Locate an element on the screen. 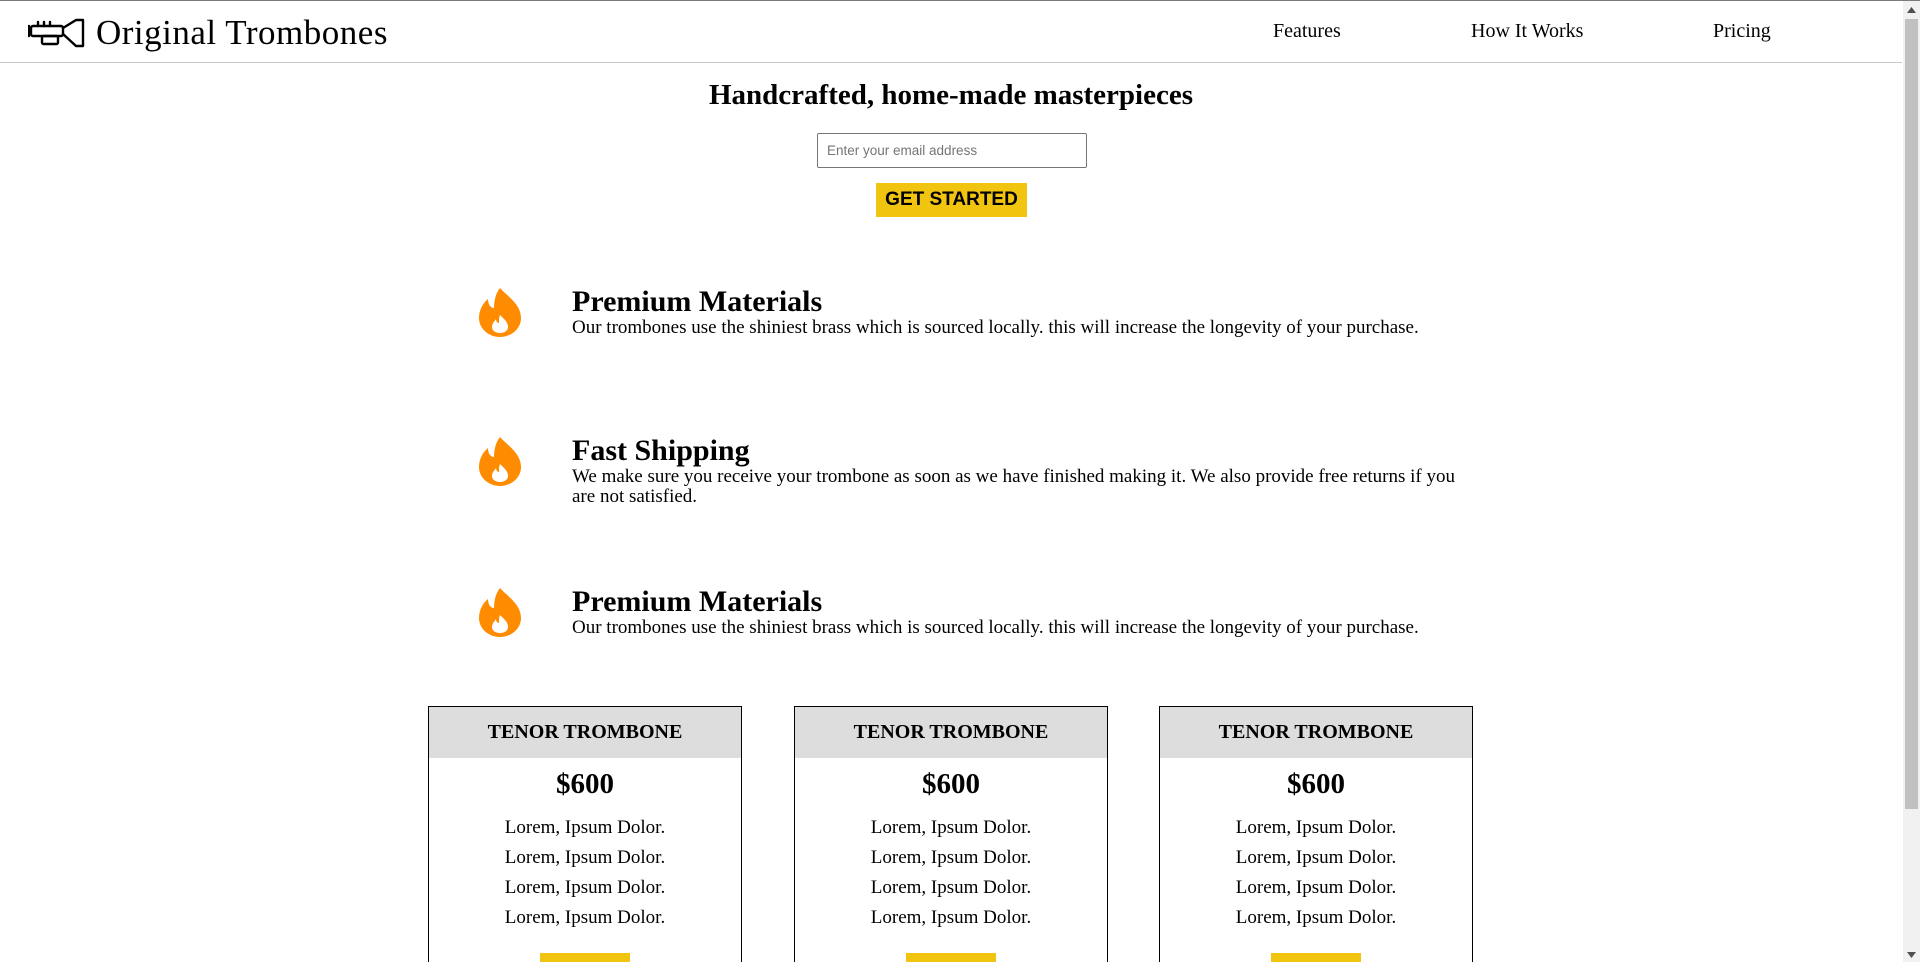 Image resolution: width=1920 pixels, height=962 pixels. scrollbar-thumb is located at coordinates (1911, 414).